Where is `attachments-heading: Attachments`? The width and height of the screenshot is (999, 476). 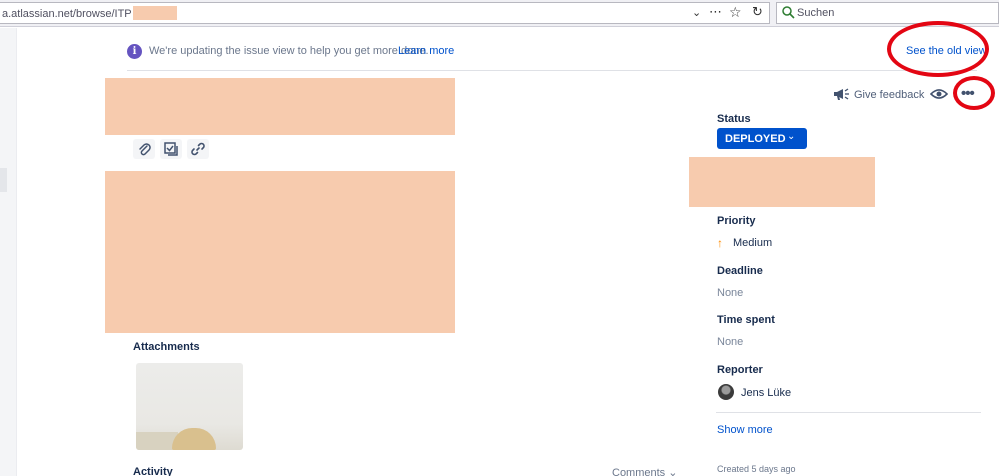 attachments-heading: Attachments is located at coordinates (166, 347).